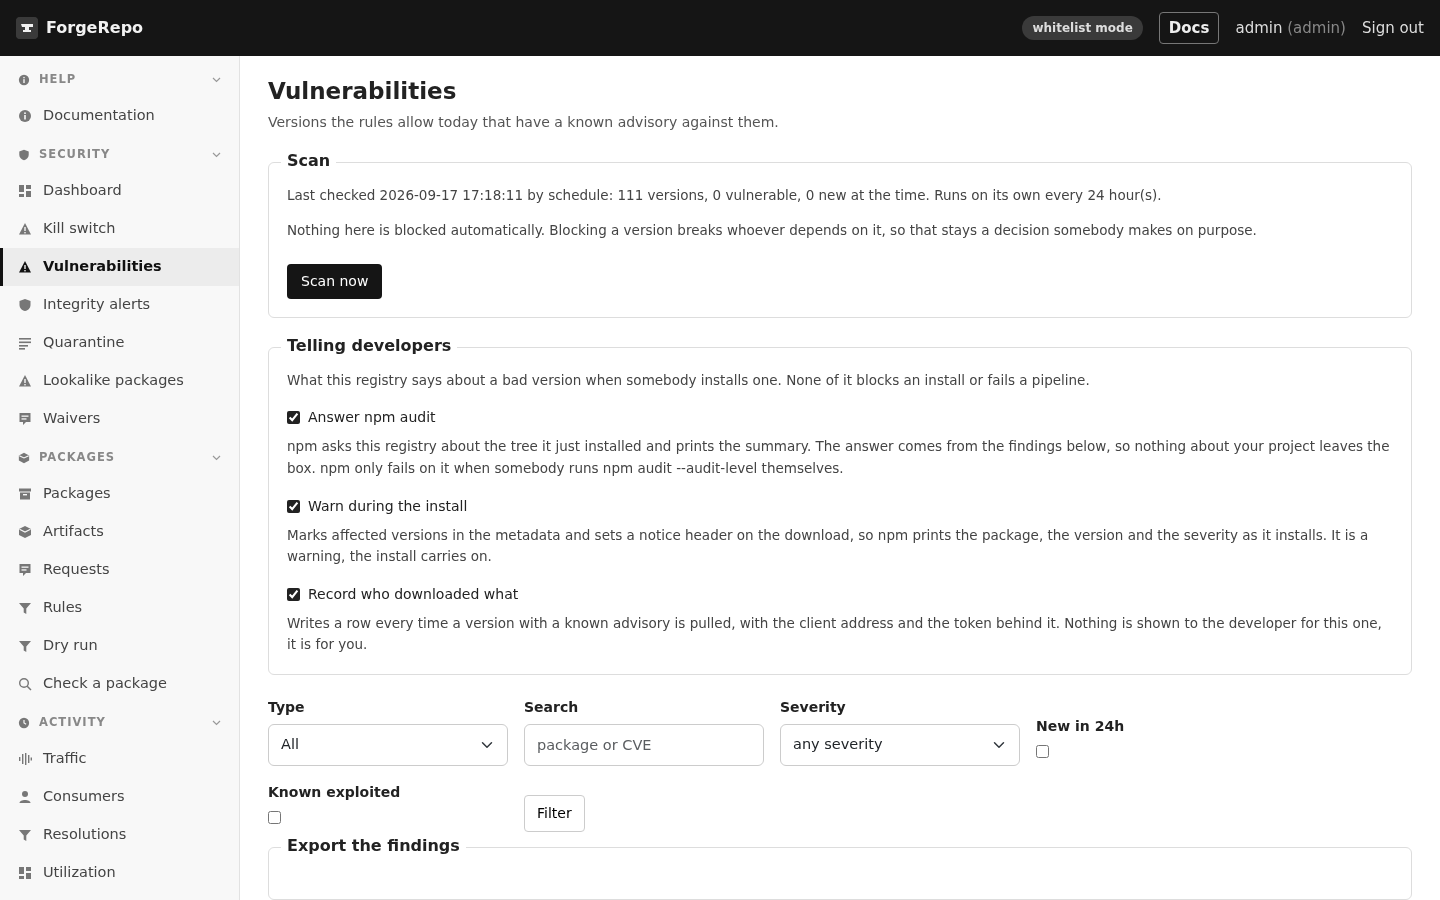  What do you see at coordinates (119, 191) in the screenshot?
I see `sidebar-item: Dashboard` at bounding box center [119, 191].